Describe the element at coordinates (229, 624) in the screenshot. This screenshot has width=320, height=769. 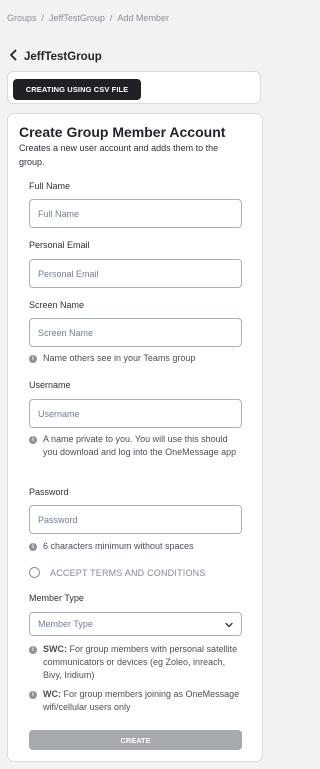
I see `chevron-down-icon` at that location.